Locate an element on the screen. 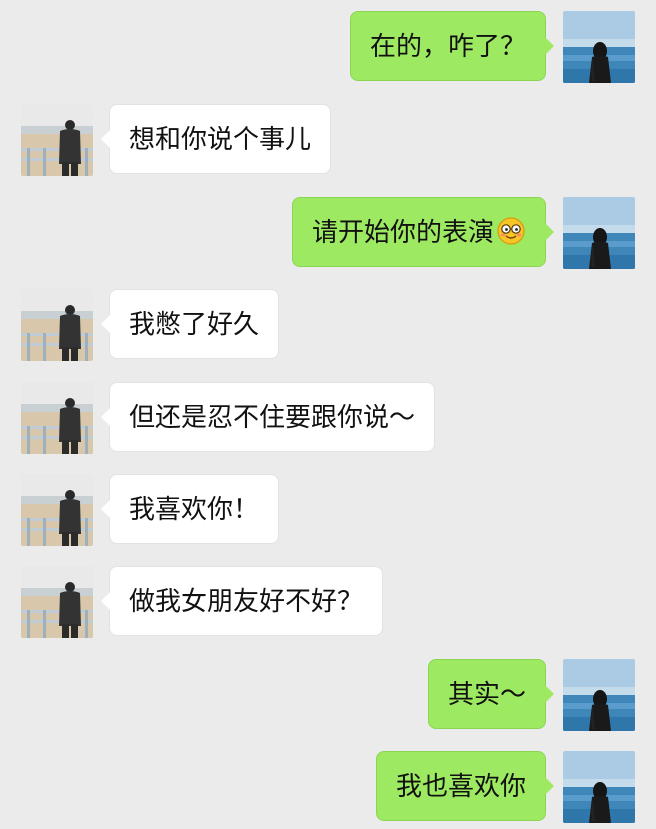 This screenshot has width=656, height=829. message-row-received: 做我女朋友好不好？ is located at coordinates (328, 602).